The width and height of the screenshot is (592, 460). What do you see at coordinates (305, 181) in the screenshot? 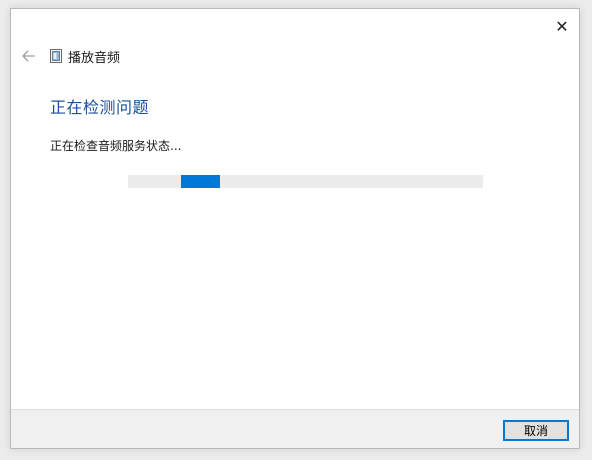
I see `progress-bar` at bounding box center [305, 181].